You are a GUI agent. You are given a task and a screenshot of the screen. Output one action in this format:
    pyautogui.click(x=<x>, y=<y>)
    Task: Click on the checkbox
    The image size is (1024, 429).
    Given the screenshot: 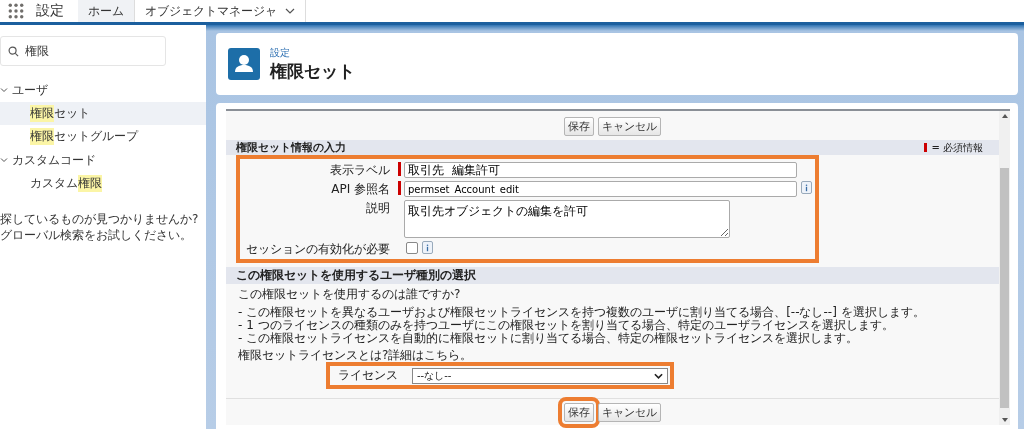 What is the action you would take?
    pyautogui.click(x=412, y=248)
    